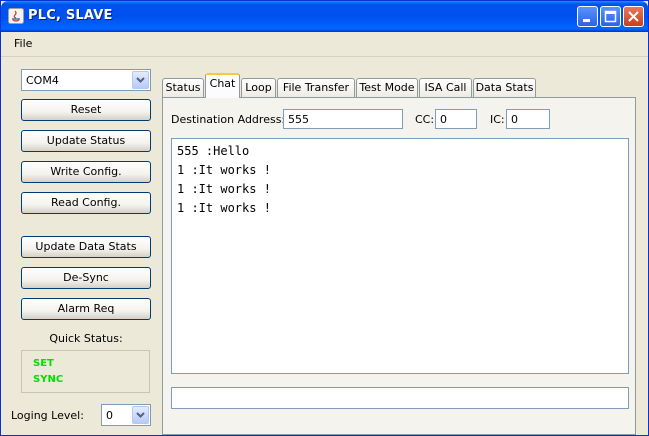 This screenshot has width=649, height=436. I want to click on tab-data-stats: Data Stats, so click(504, 87).